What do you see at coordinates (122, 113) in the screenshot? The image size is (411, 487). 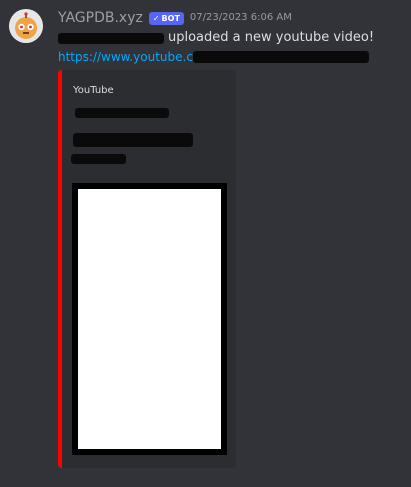 I see `redacted-embed-author` at bounding box center [122, 113].